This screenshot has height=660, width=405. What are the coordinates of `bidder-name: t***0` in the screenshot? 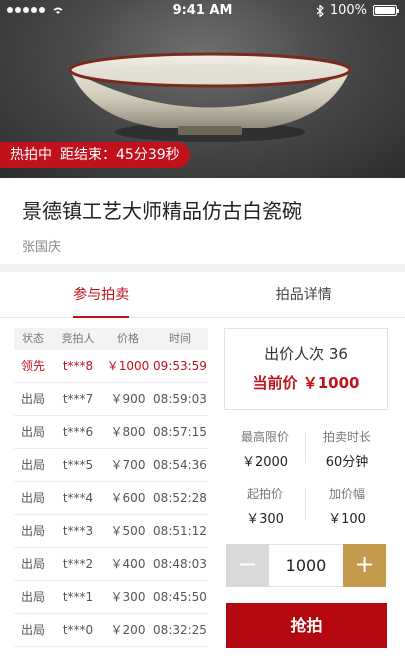 It's located at (78, 630).